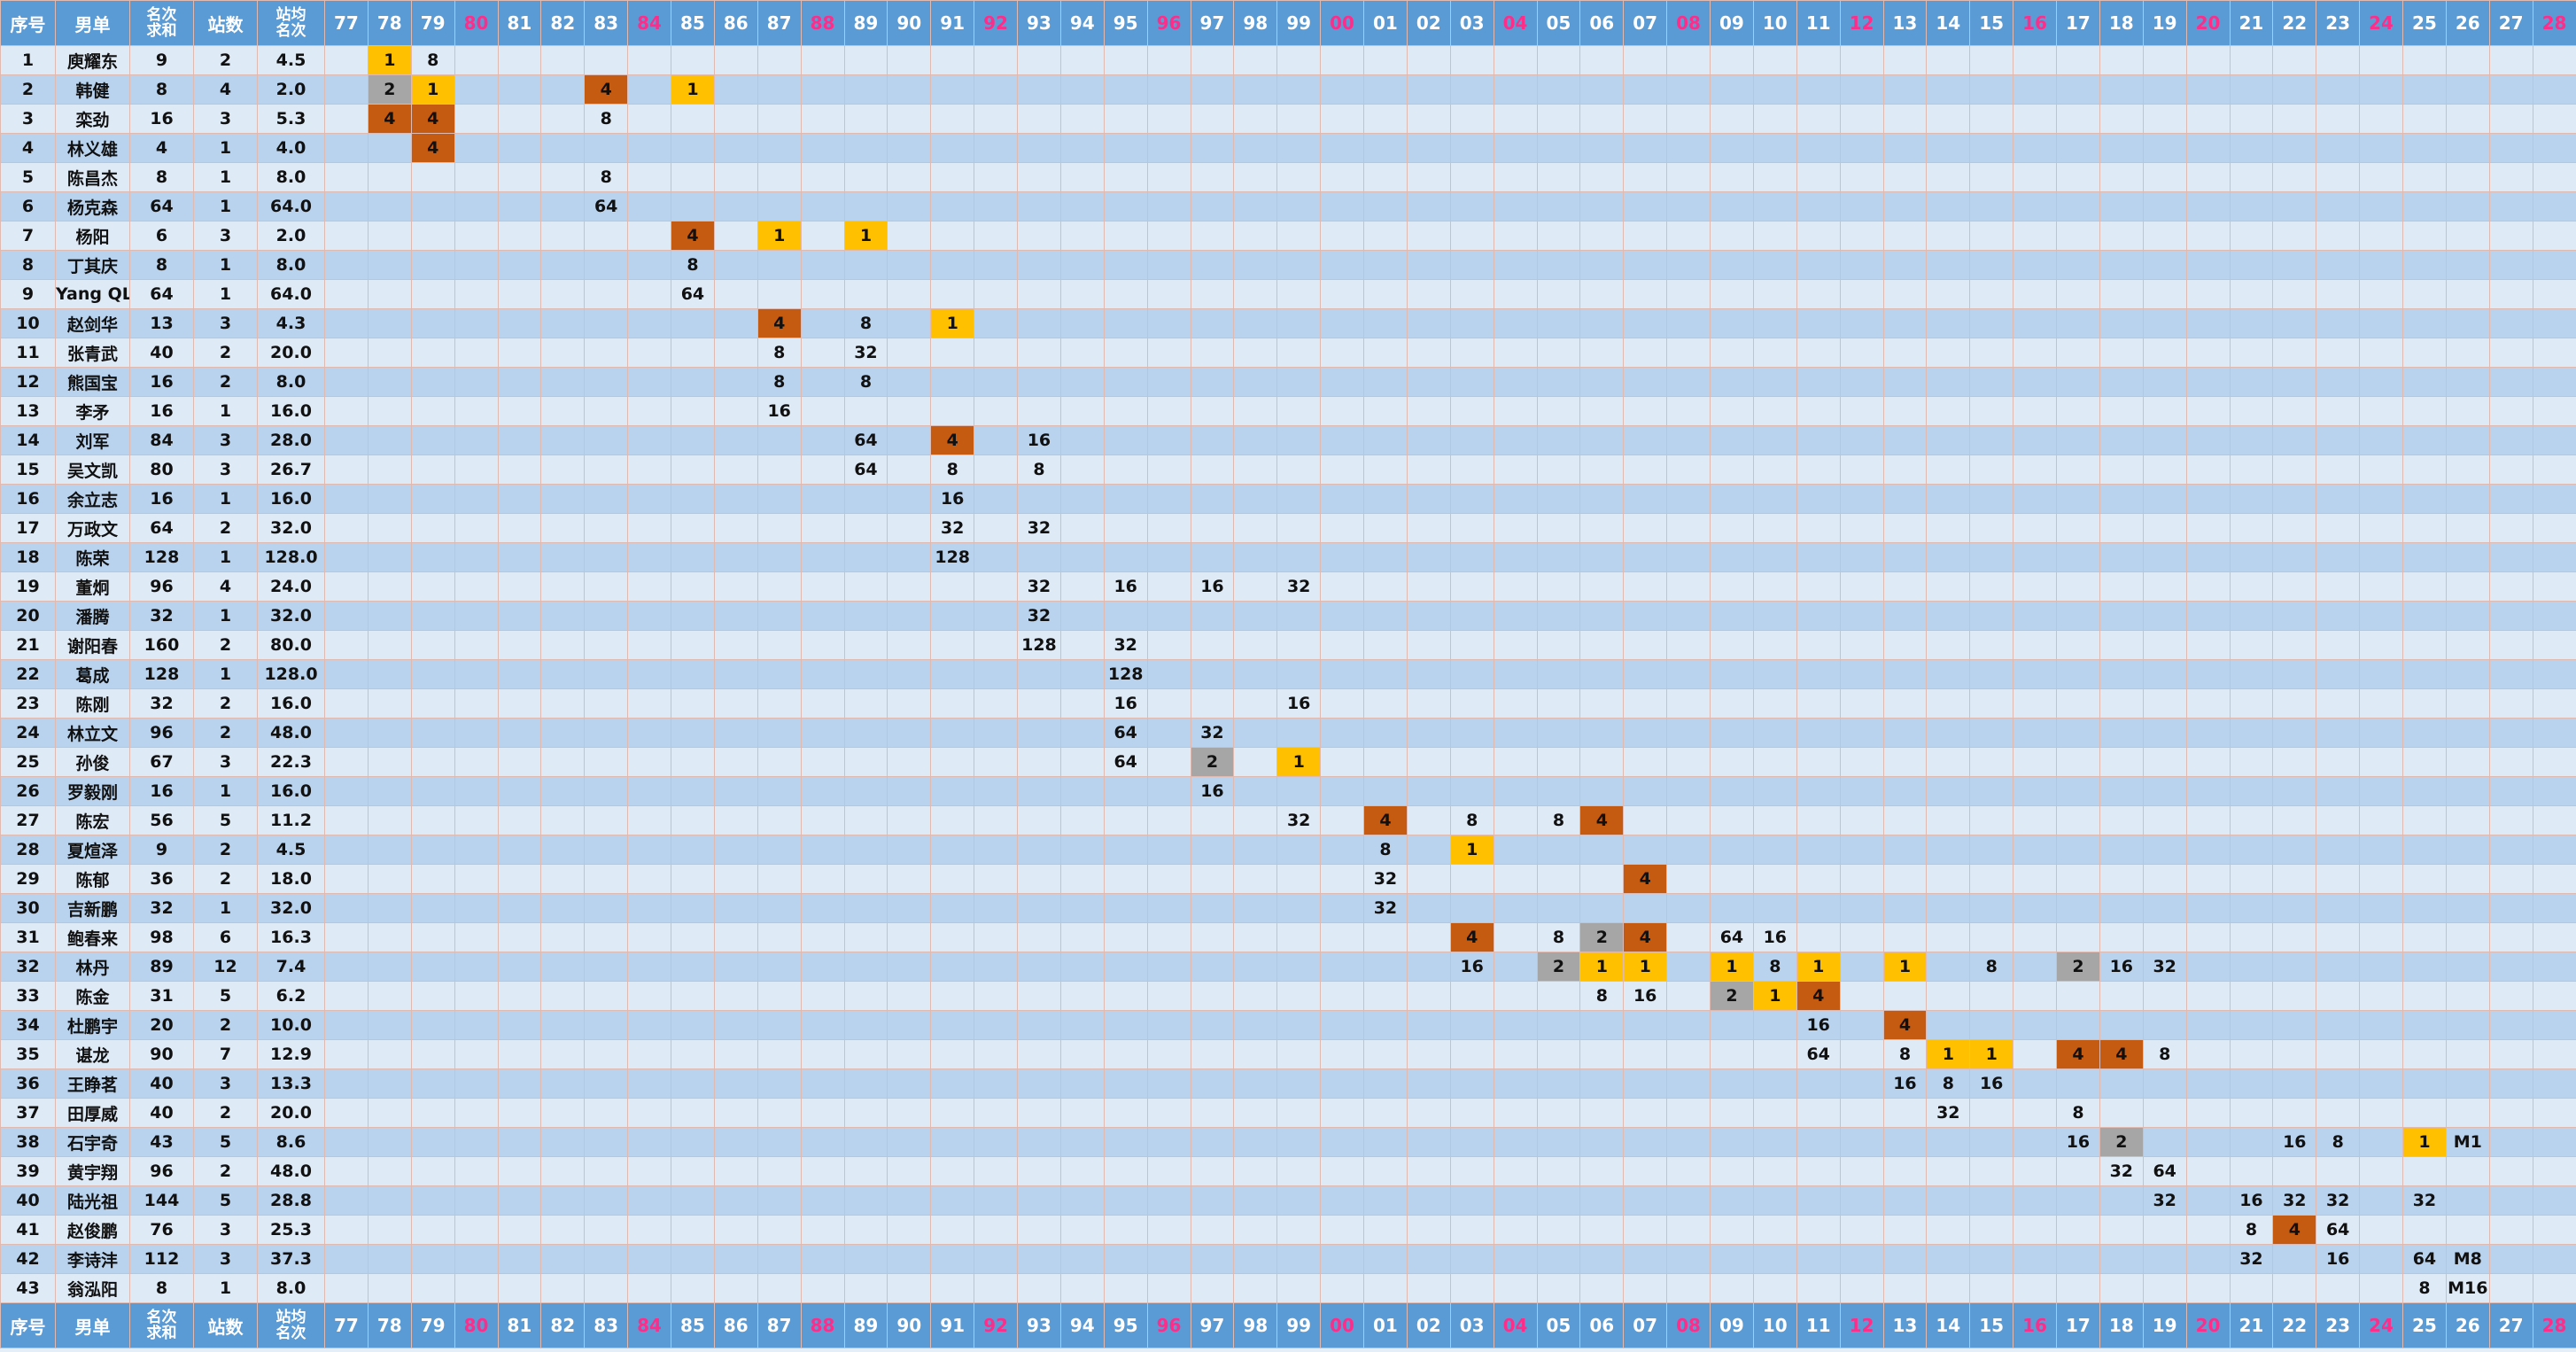 The image size is (2576, 1352). Describe the element at coordinates (996, 1325) in the screenshot. I see `footer-year-92: 92` at that location.